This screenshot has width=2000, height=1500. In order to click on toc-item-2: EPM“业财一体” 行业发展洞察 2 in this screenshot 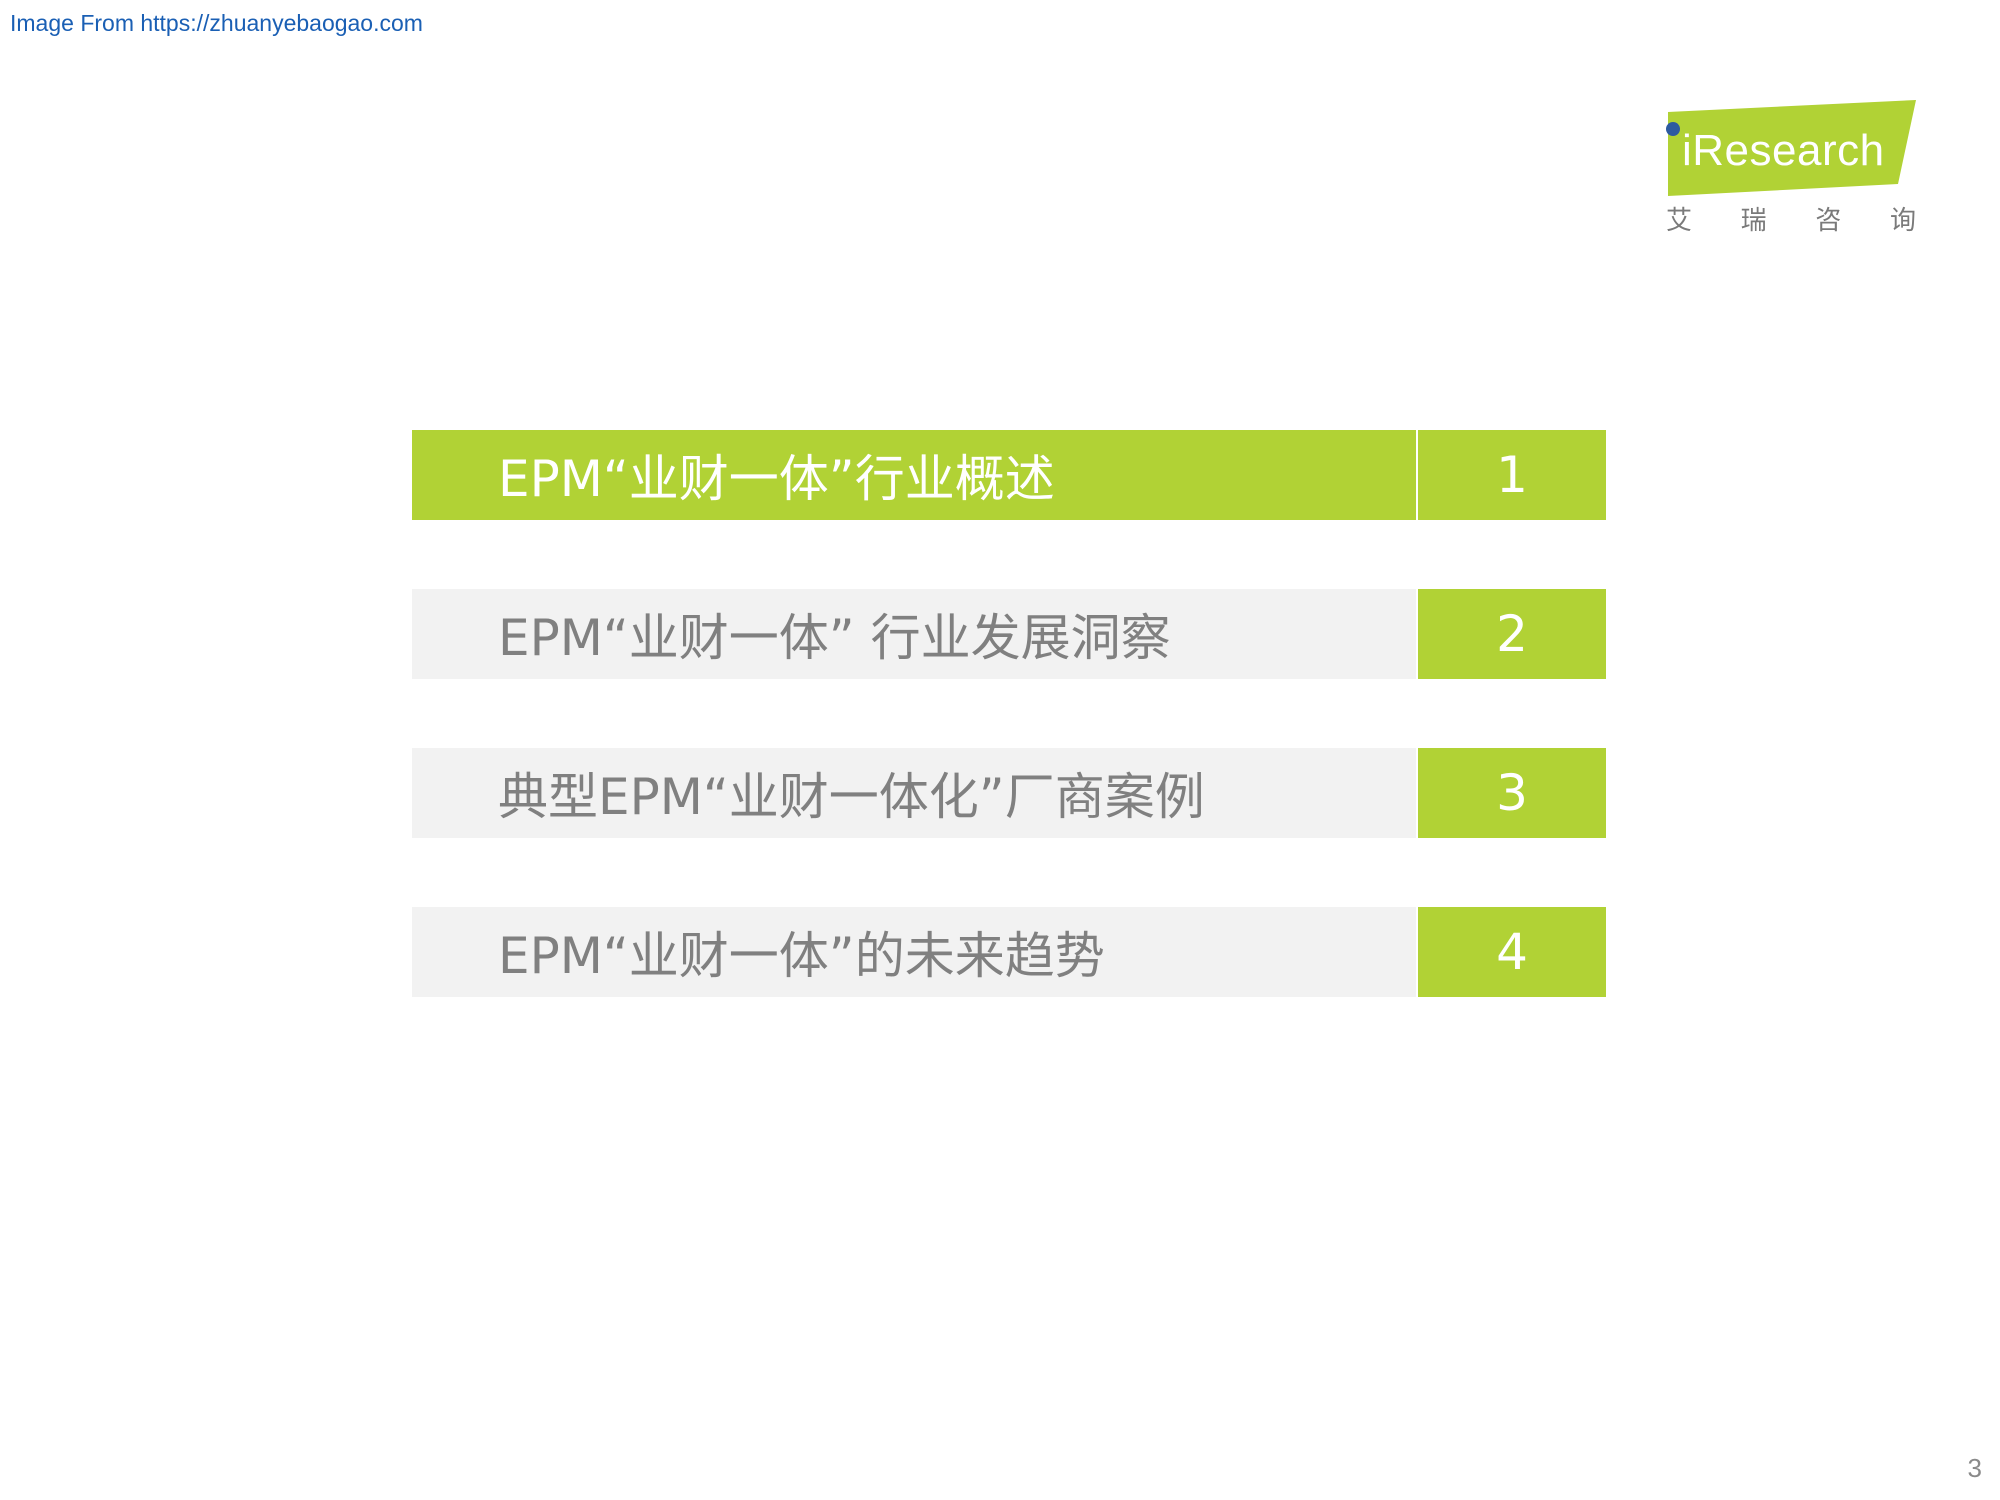, I will do `click(1009, 634)`.